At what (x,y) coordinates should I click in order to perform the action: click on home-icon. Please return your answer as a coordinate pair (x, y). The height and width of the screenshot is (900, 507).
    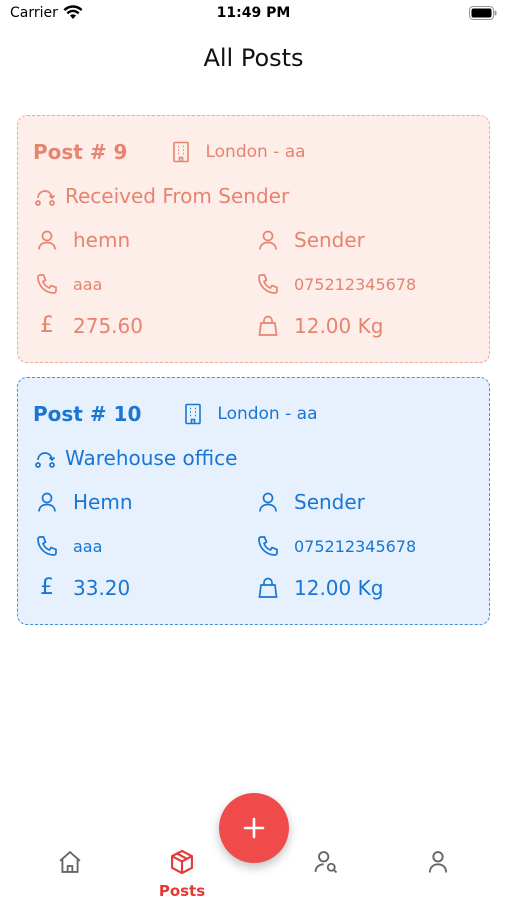
    Looking at the image, I should click on (70, 861).